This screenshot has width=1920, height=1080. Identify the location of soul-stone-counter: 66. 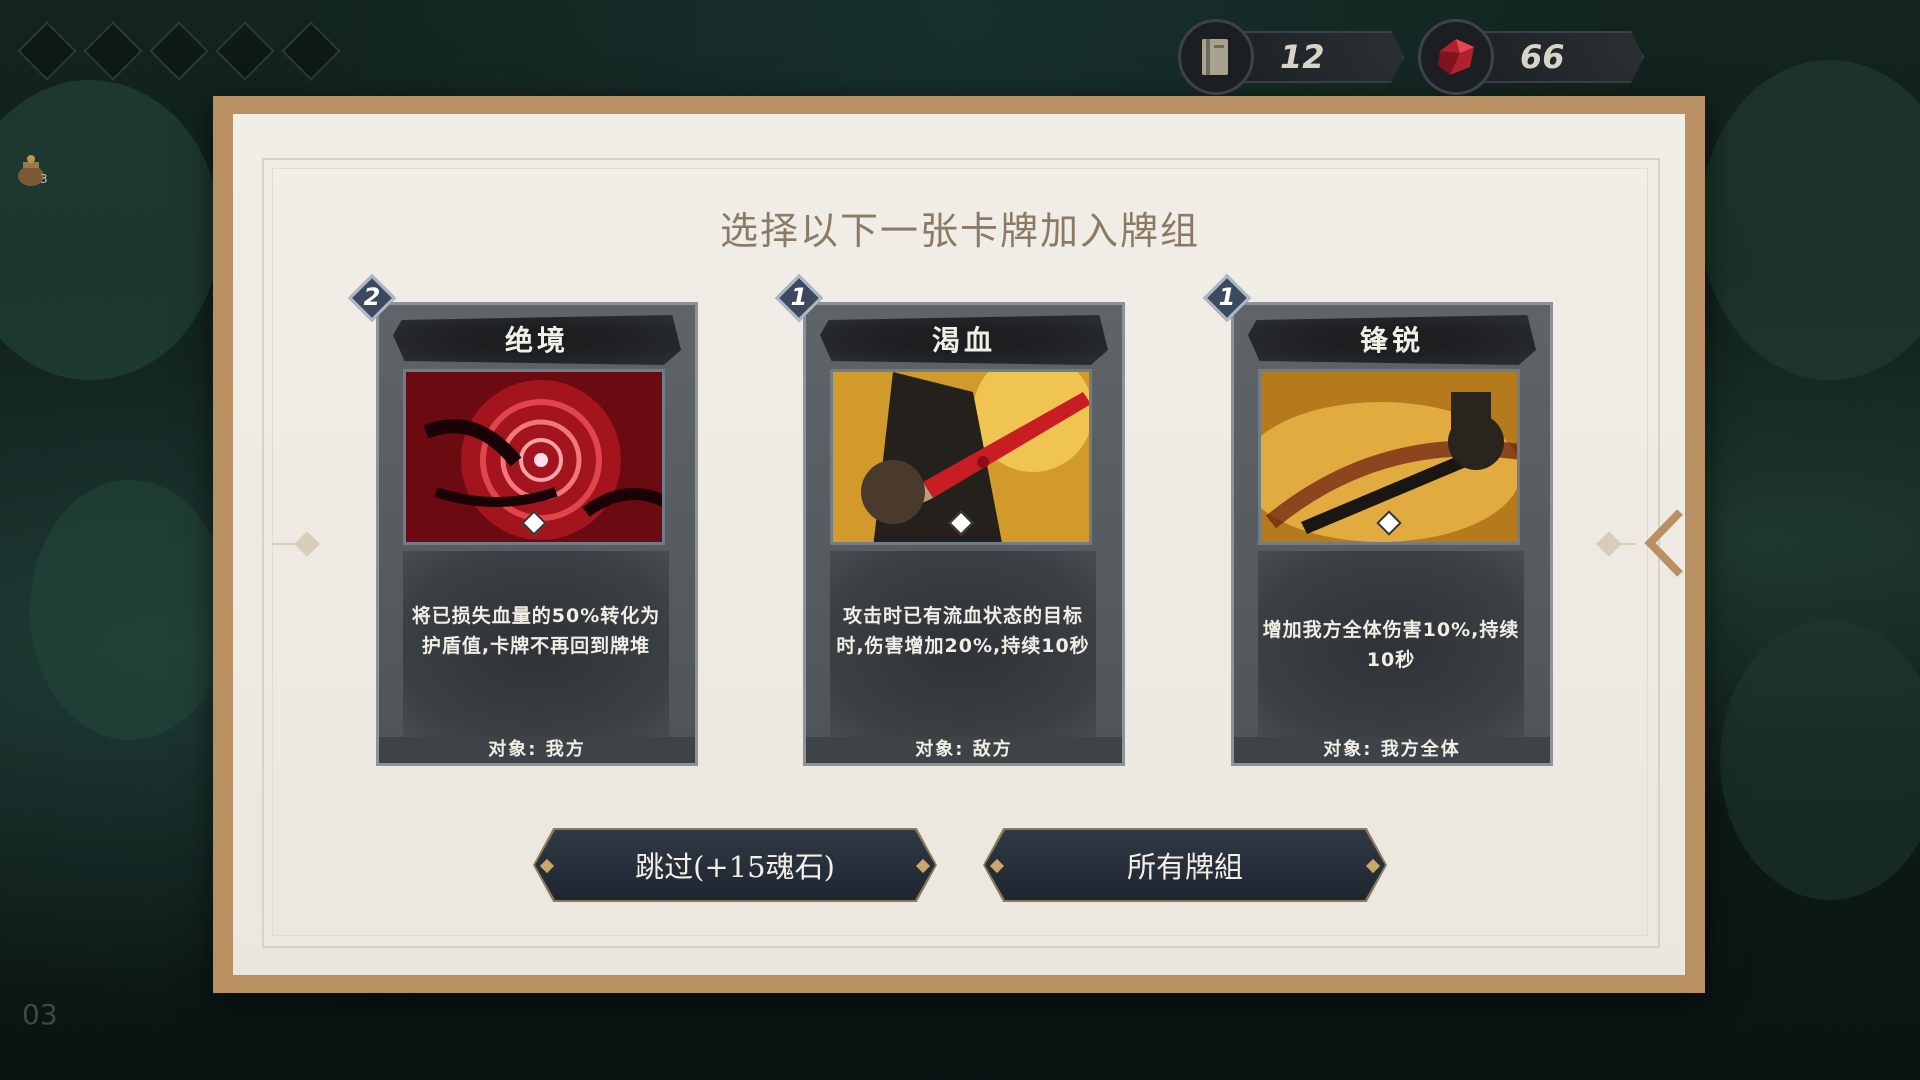
(1531, 57).